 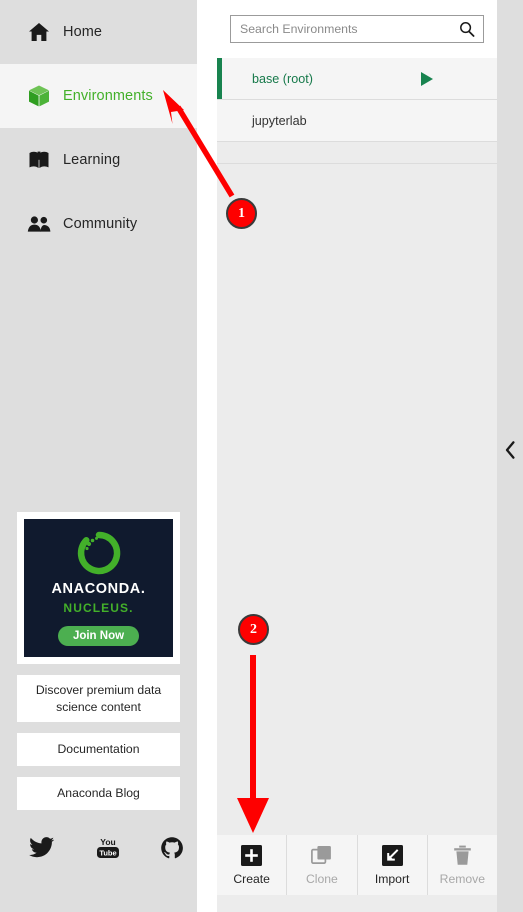 I want to click on nucleus-promo-inner: ANACONDA. NUCLEUS. Join Now, so click(x=98, y=588).